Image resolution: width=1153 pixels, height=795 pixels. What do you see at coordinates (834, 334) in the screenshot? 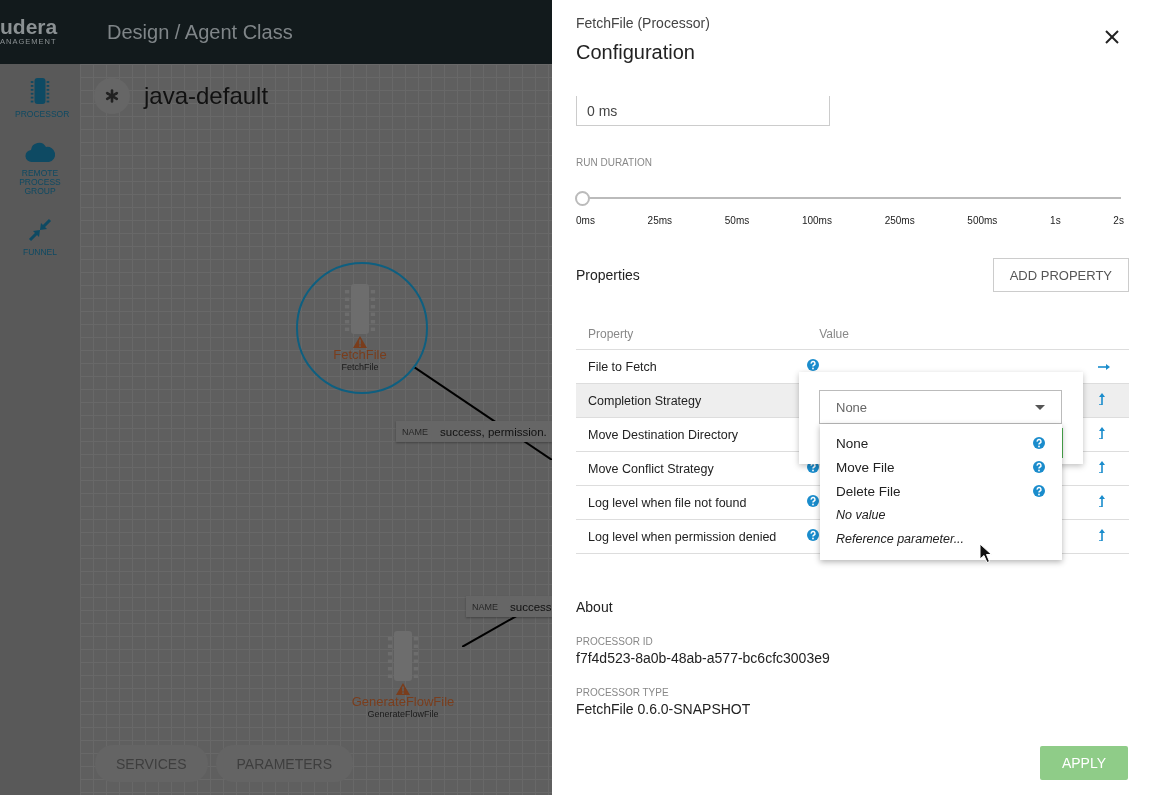
I see `column-header: Value` at bounding box center [834, 334].